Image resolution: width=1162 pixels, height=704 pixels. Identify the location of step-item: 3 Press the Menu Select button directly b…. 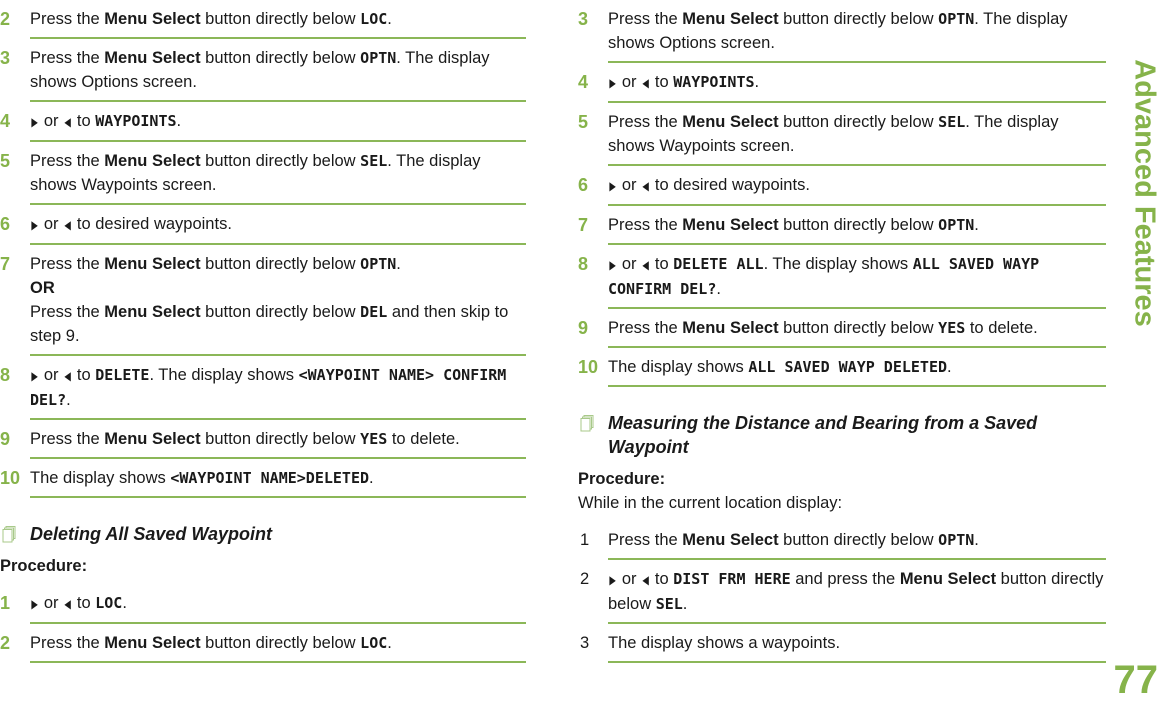
(842, 30).